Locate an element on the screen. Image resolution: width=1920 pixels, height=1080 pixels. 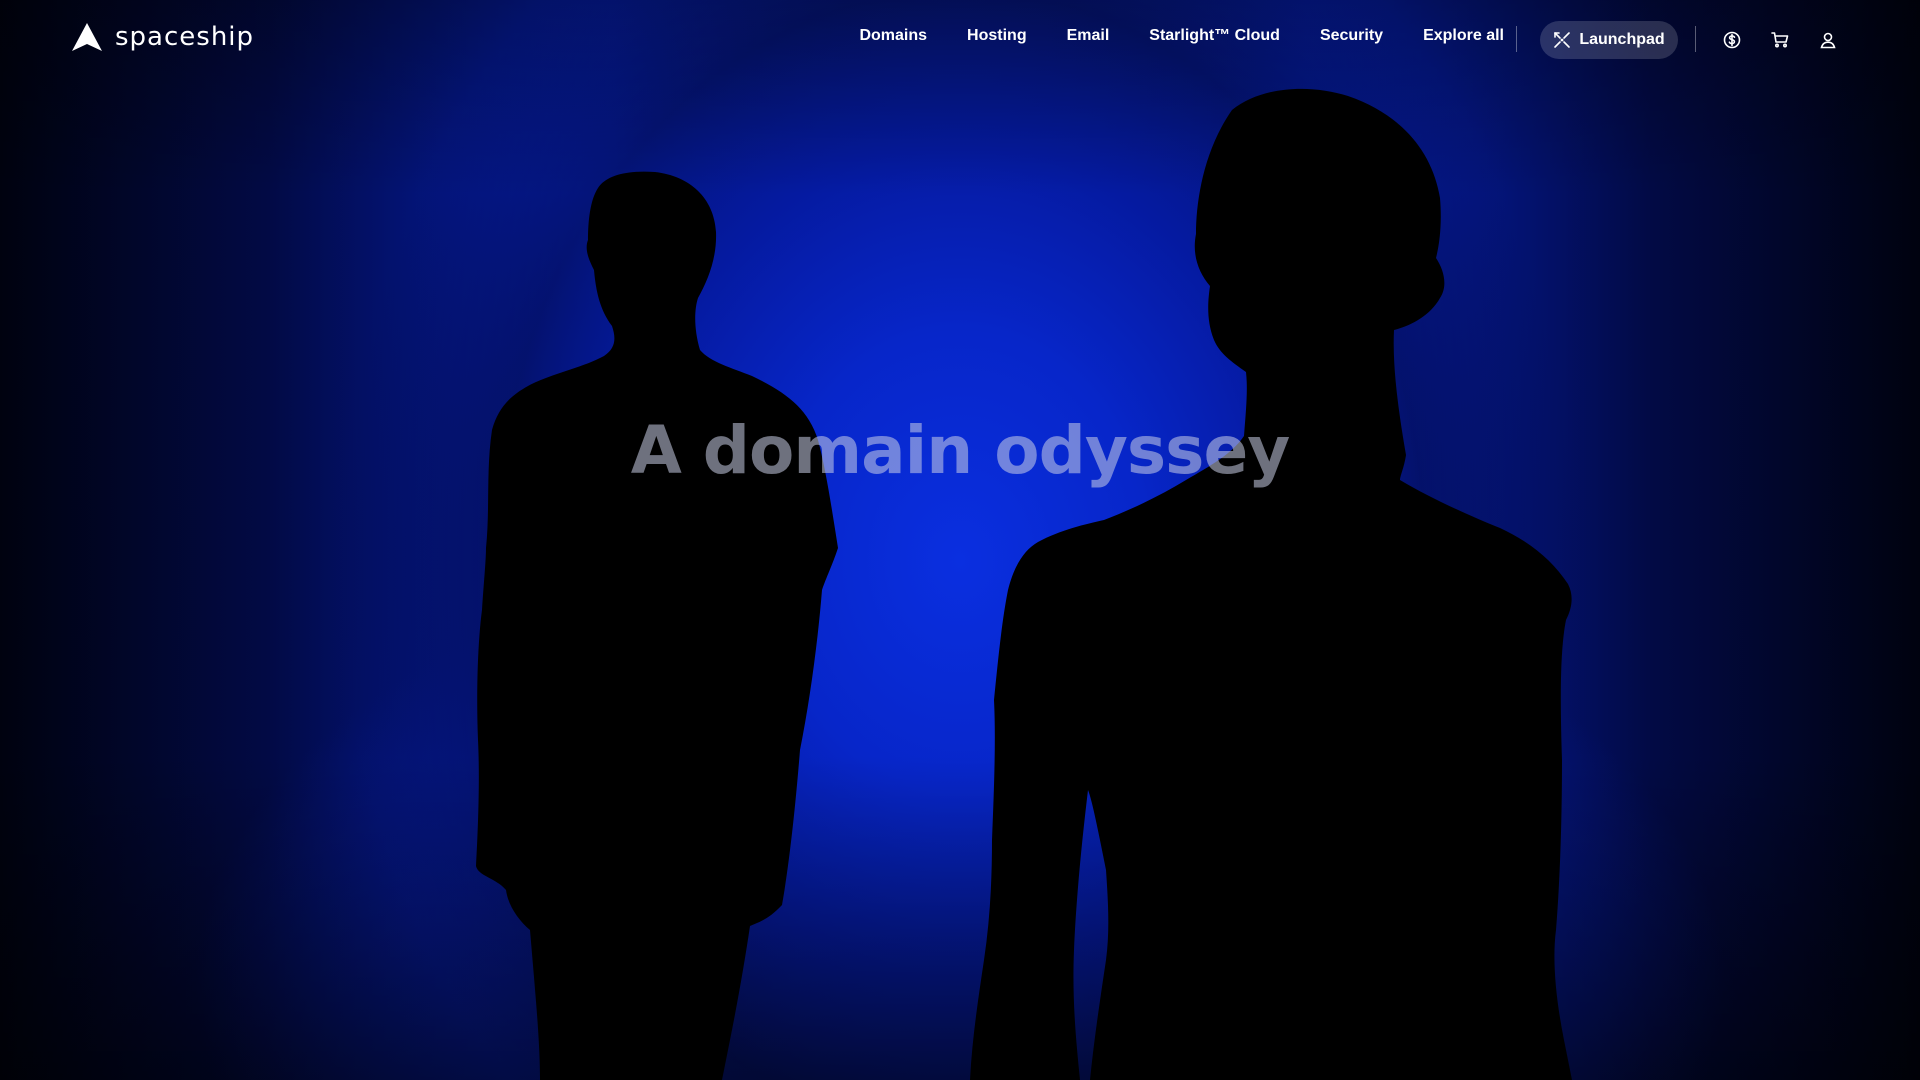
account-button is located at coordinates (1828, 40).